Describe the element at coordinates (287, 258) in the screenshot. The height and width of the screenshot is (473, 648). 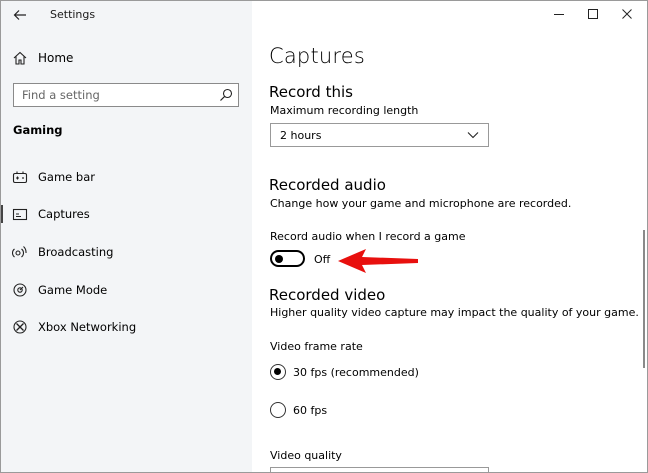
I see `record-audio-toggle` at that location.